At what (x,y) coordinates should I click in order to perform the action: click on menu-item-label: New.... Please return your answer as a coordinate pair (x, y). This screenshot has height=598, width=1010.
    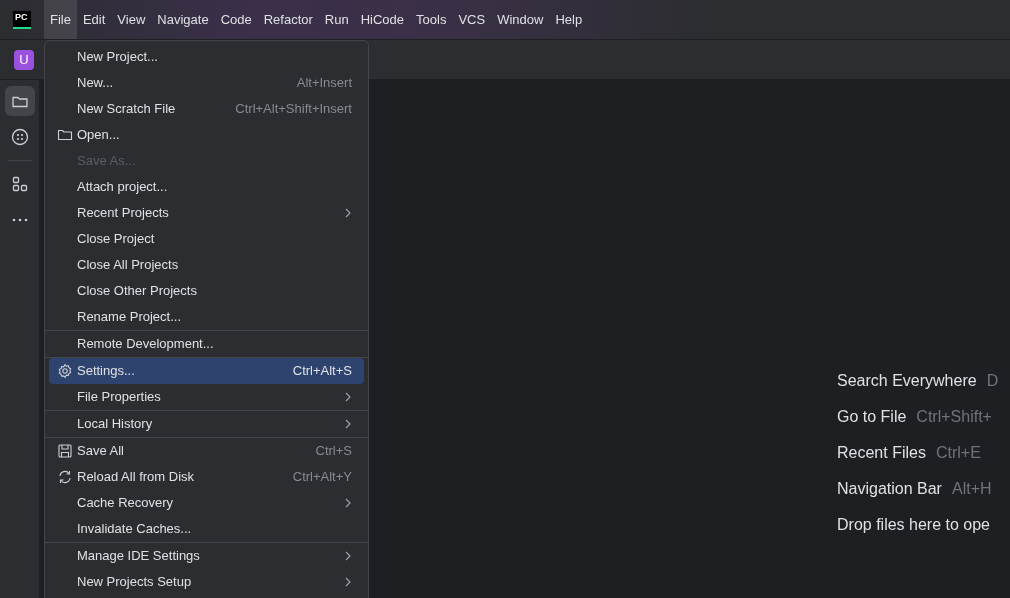
    Looking at the image, I should click on (96, 83).